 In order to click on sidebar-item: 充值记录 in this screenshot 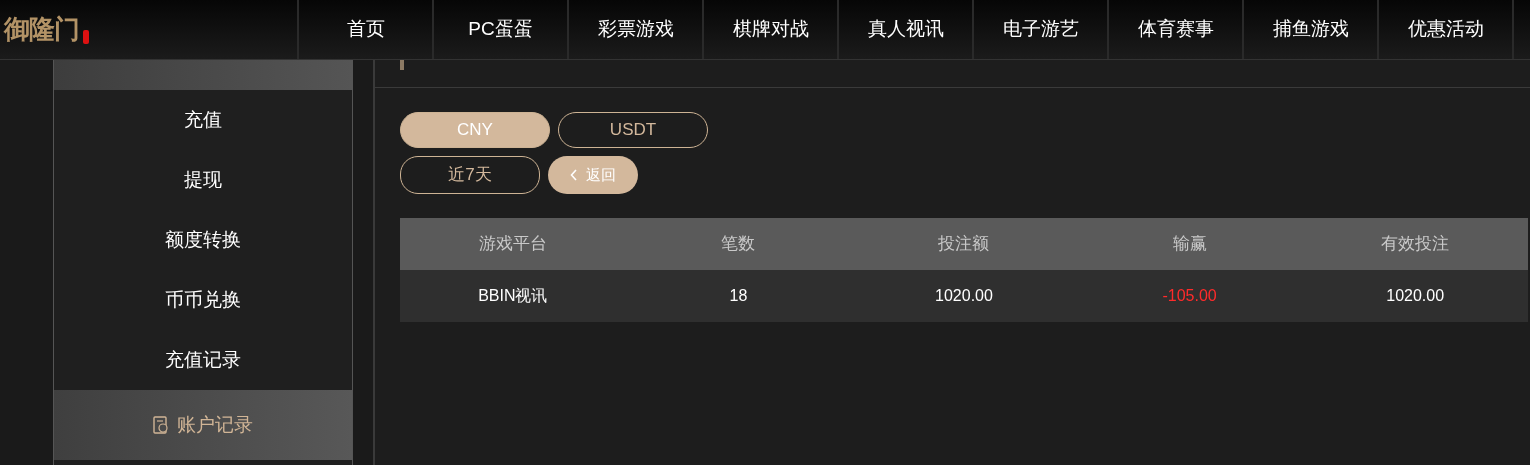, I will do `click(203, 360)`.